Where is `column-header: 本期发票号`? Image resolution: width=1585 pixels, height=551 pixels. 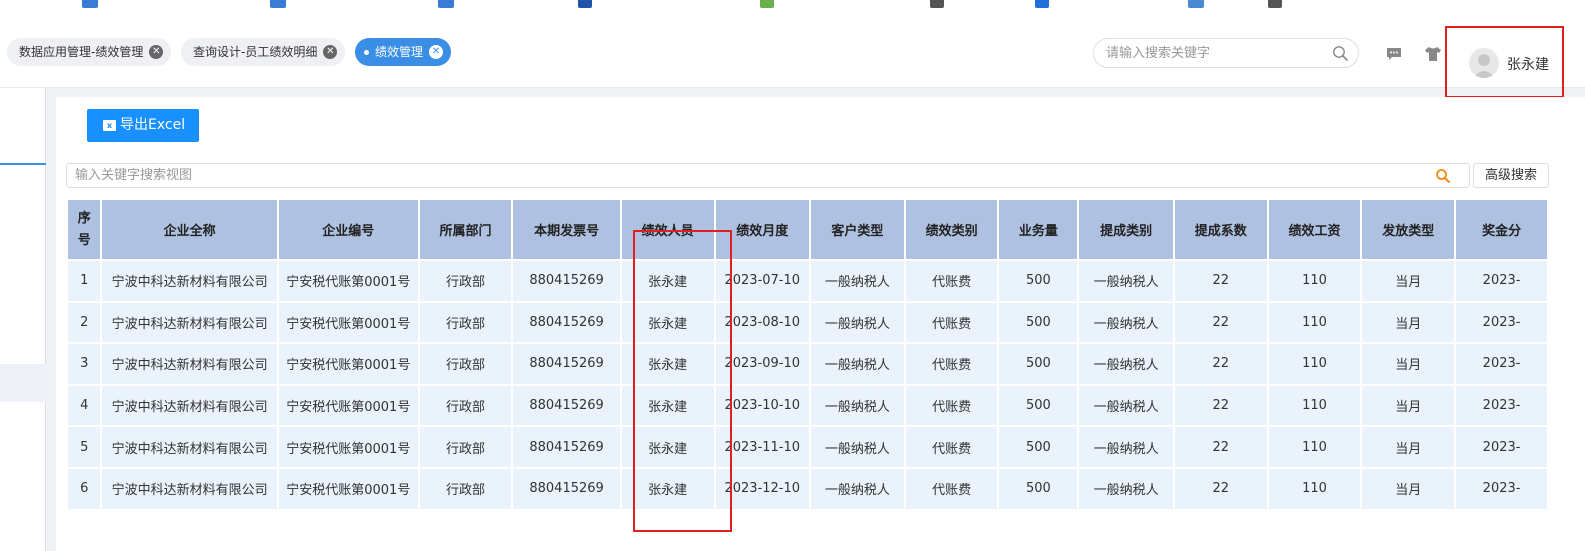
column-header: 本期发票号 is located at coordinates (566, 229).